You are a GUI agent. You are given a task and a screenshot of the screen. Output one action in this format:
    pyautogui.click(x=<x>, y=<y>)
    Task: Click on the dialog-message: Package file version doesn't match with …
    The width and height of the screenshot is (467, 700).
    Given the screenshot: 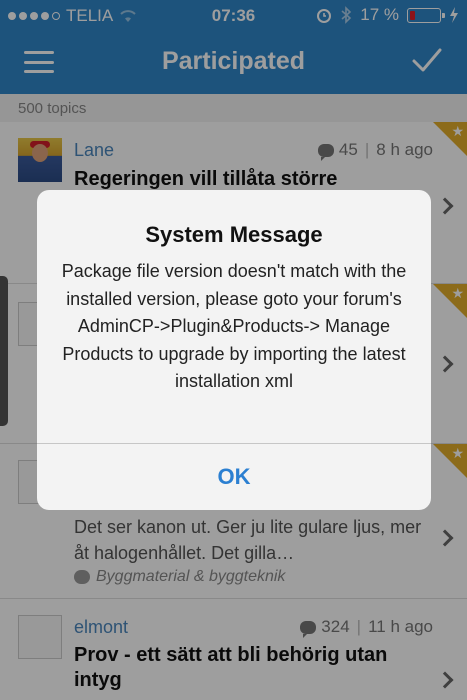 What is the action you would take?
    pyautogui.click(x=234, y=326)
    